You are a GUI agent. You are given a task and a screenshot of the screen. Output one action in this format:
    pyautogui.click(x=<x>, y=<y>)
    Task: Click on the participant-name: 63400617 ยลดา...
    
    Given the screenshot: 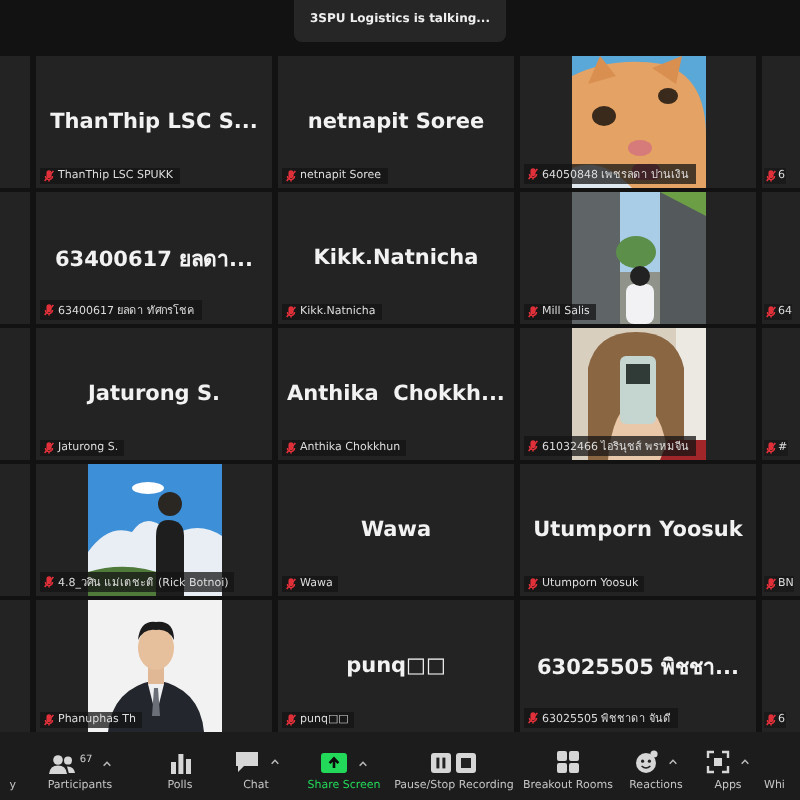 What is the action you would take?
    pyautogui.click(x=154, y=260)
    